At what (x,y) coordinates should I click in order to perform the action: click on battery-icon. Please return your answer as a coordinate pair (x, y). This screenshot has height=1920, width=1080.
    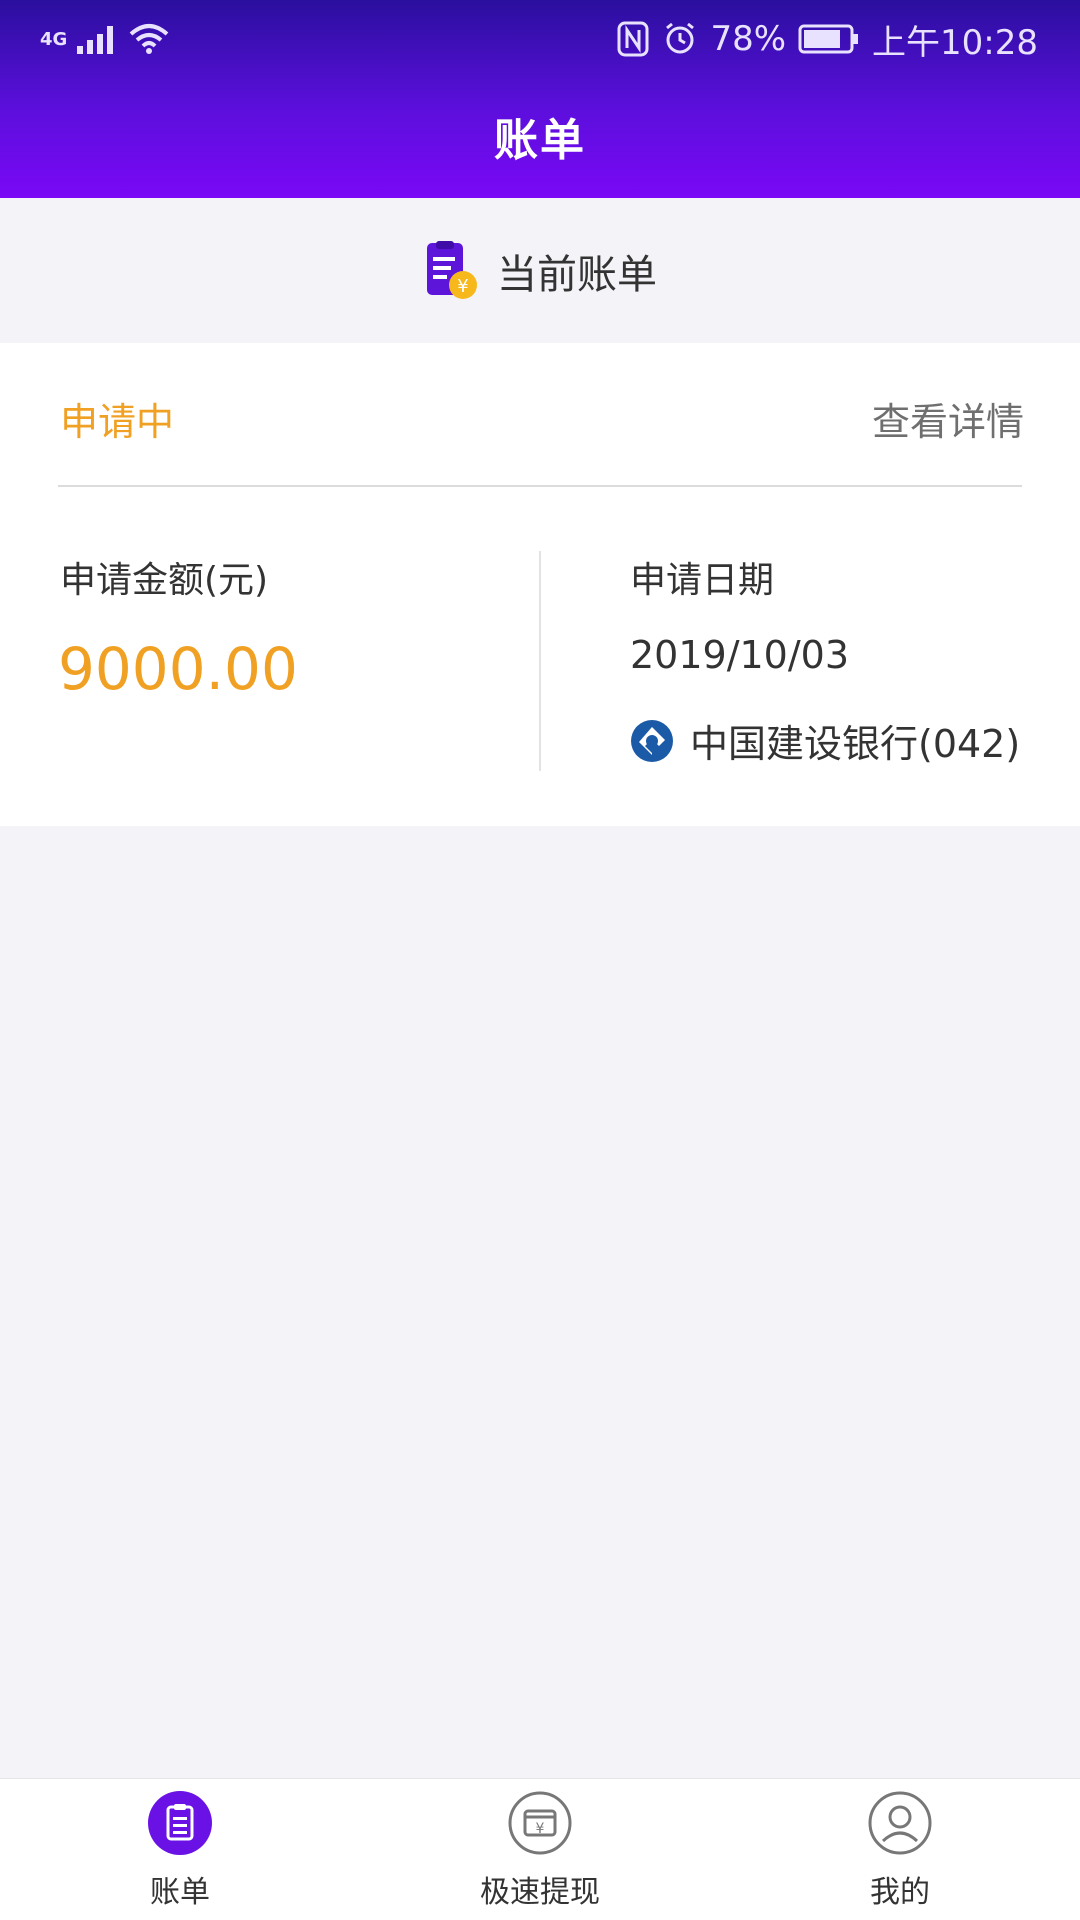
    Looking at the image, I should click on (828, 39).